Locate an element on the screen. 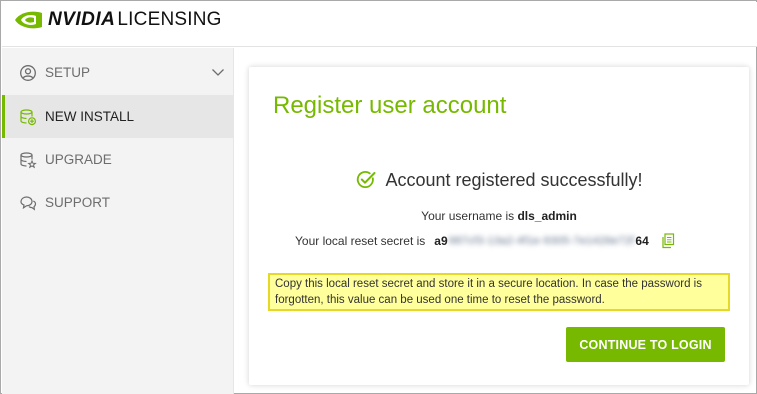  chevron-down-icon is located at coordinates (218, 72).